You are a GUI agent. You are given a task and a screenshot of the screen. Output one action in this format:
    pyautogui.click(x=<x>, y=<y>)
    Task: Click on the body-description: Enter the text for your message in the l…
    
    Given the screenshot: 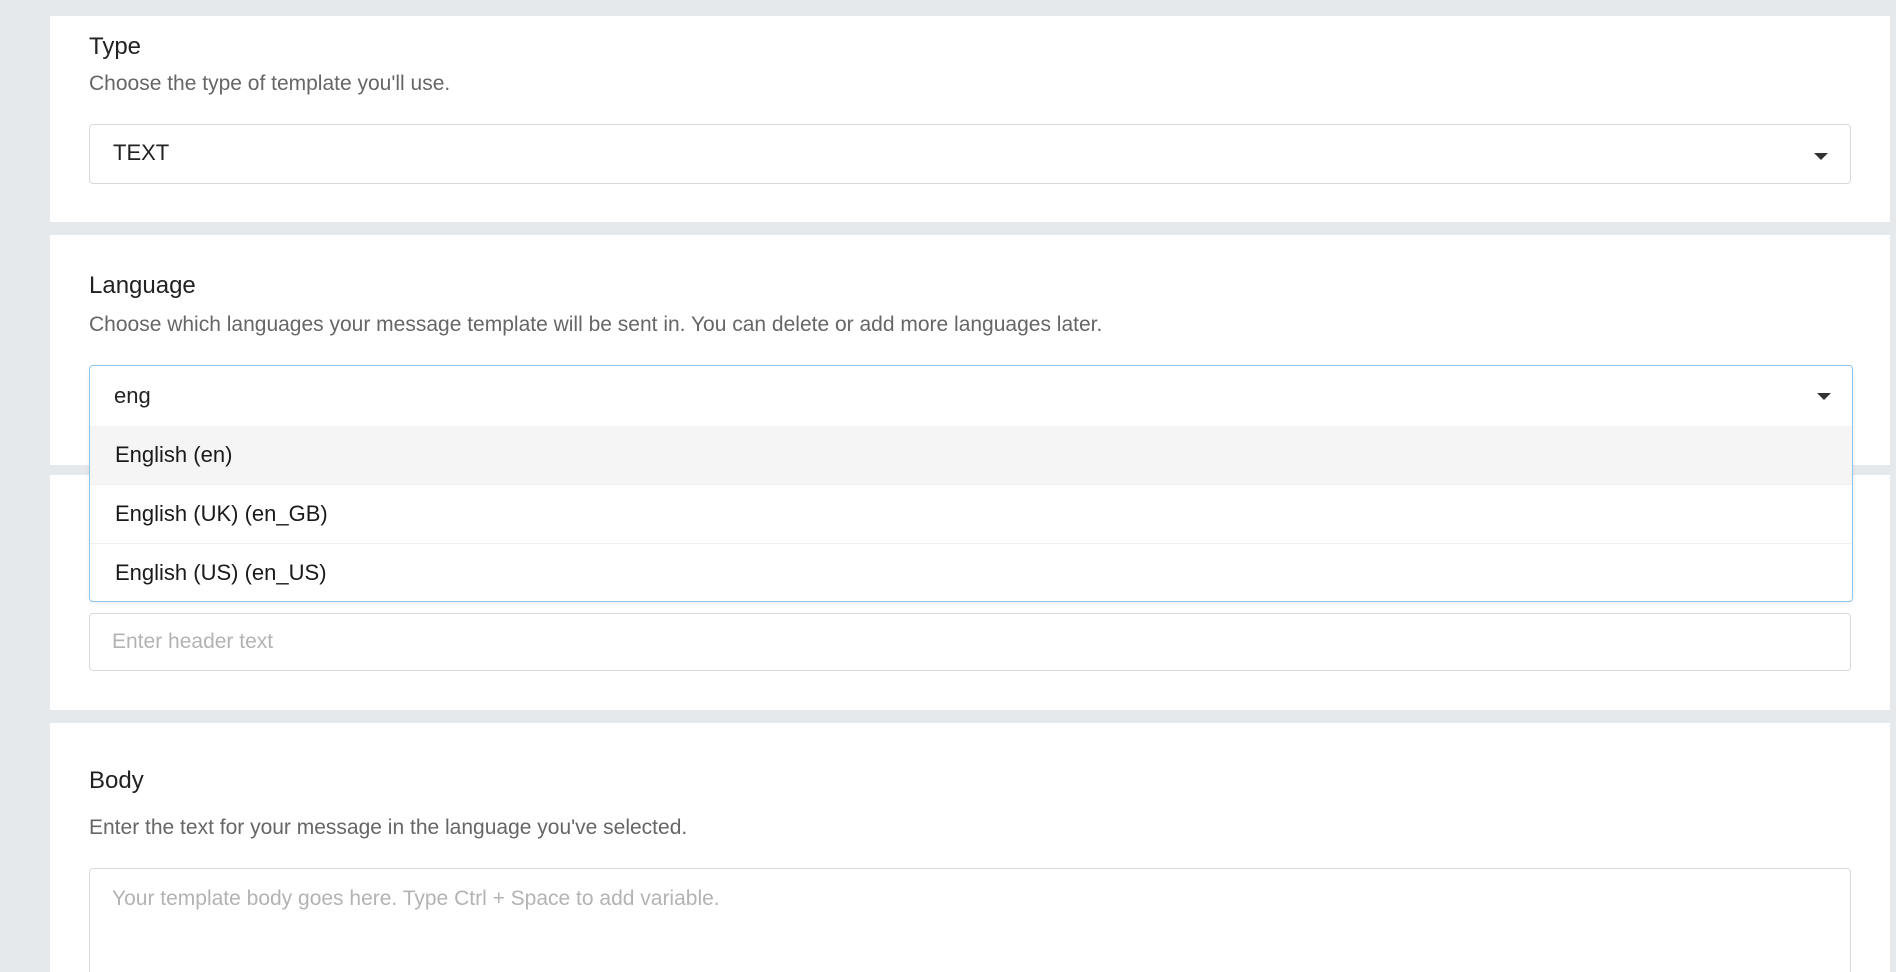 What is the action you would take?
    pyautogui.click(x=388, y=827)
    